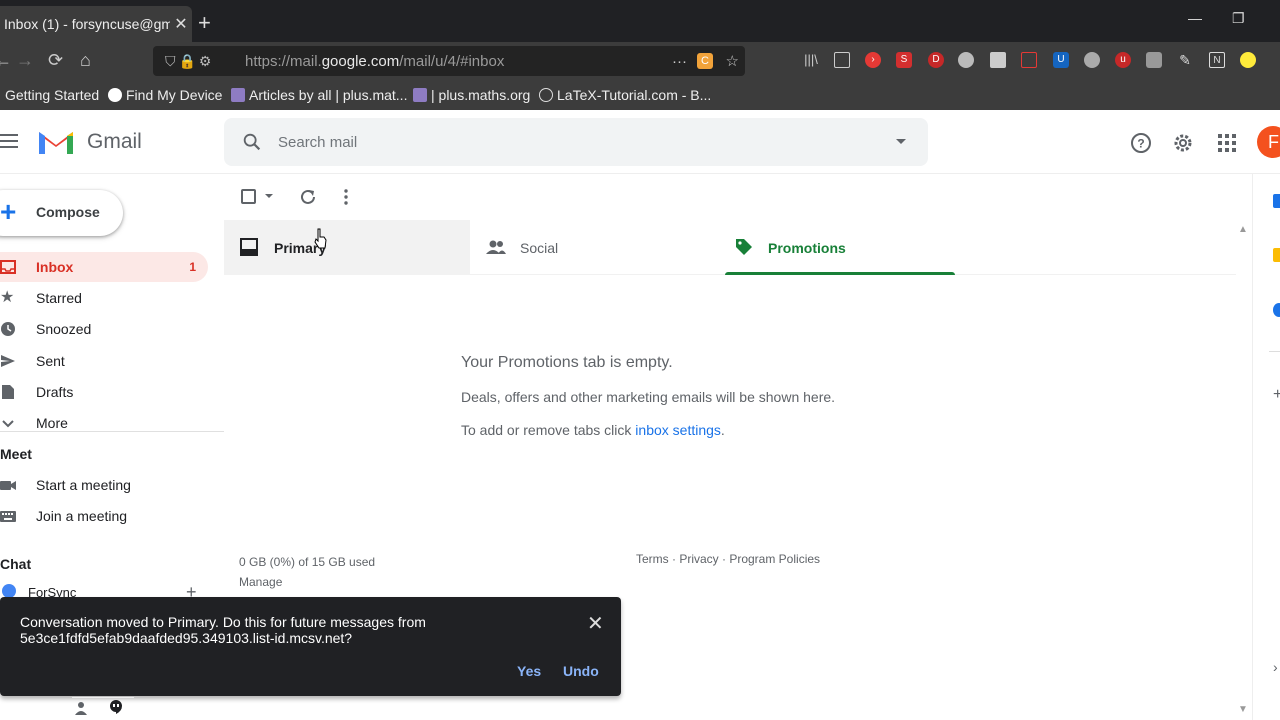  What do you see at coordinates (104, 392) in the screenshot?
I see `sidebar-item-drafts: Drafts` at bounding box center [104, 392].